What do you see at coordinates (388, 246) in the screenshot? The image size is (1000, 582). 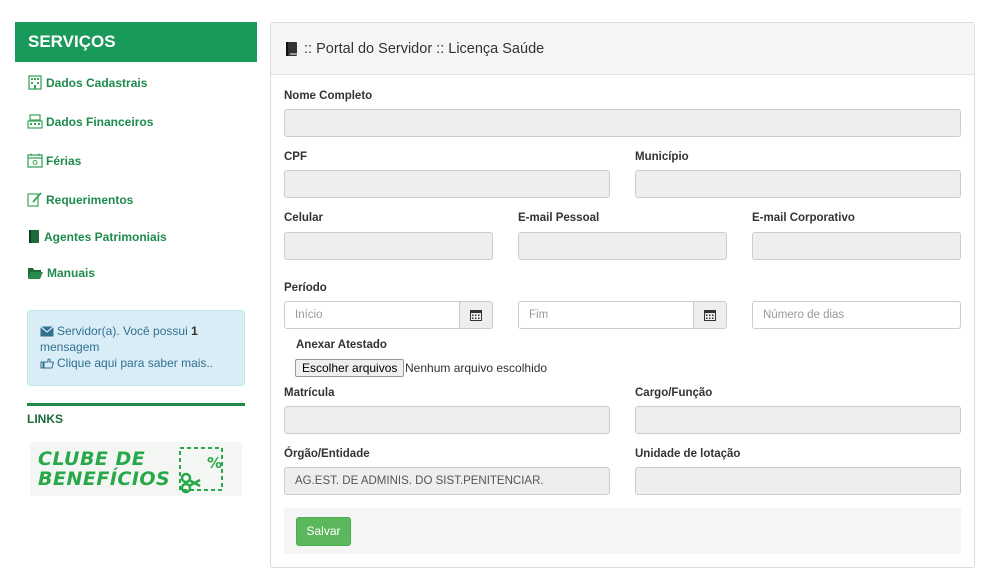 I see `celular-field` at bounding box center [388, 246].